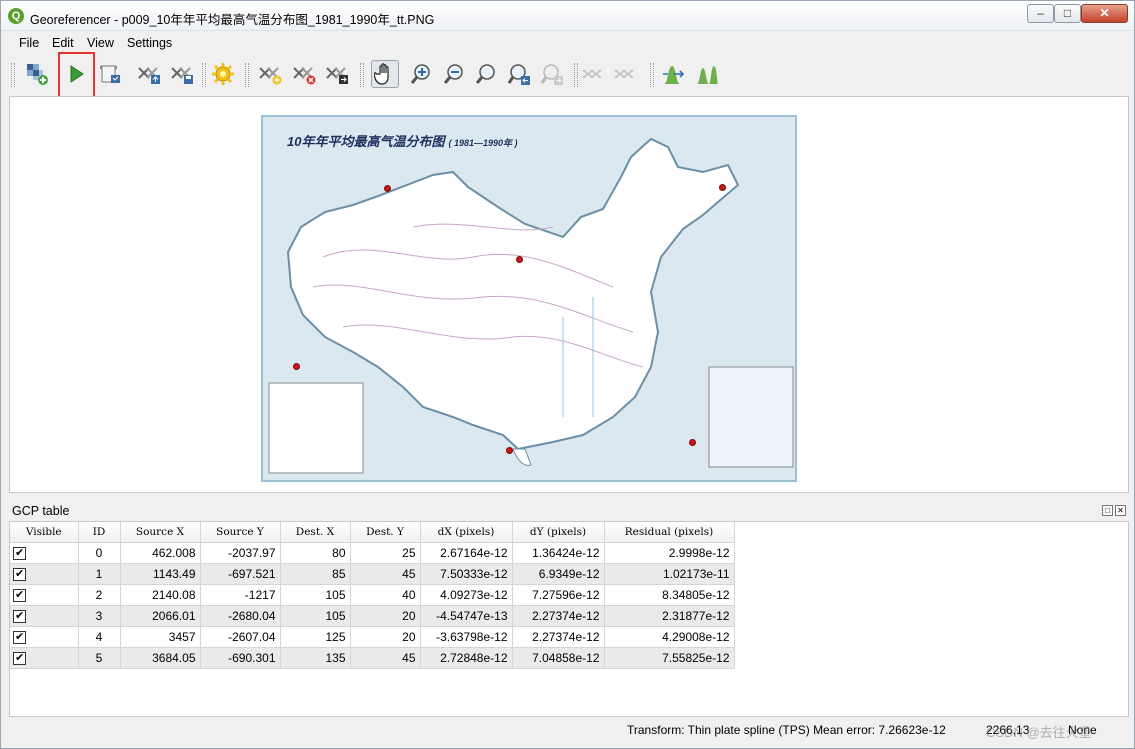 This screenshot has height=749, width=1135. I want to click on gcp-id-cell: 1, so click(99, 574).